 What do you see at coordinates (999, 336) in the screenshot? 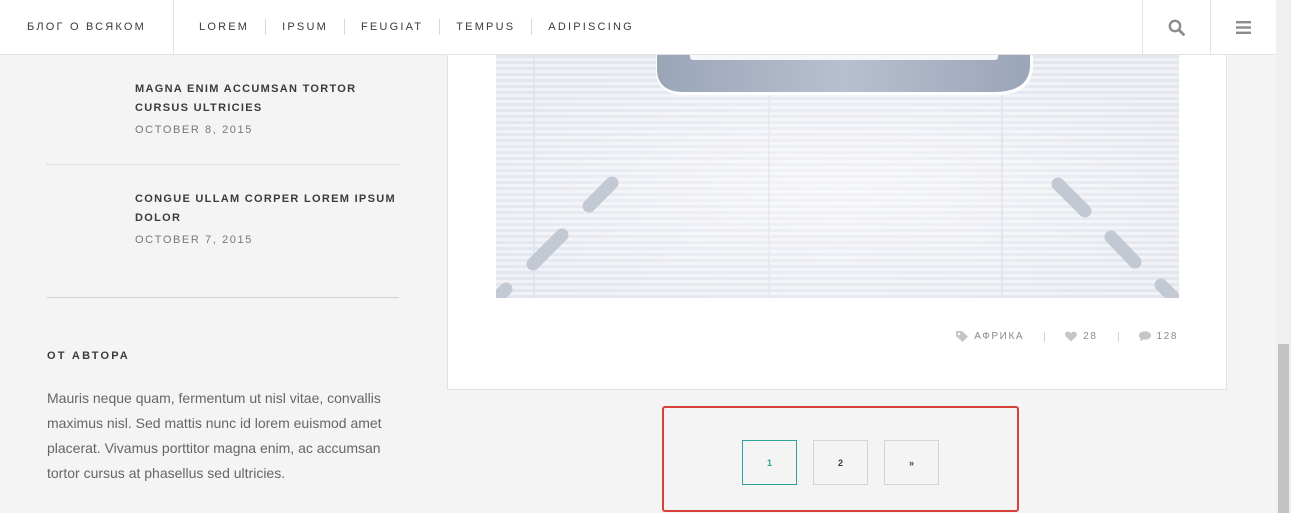
I see `category-label: АФРИКА` at bounding box center [999, 336].